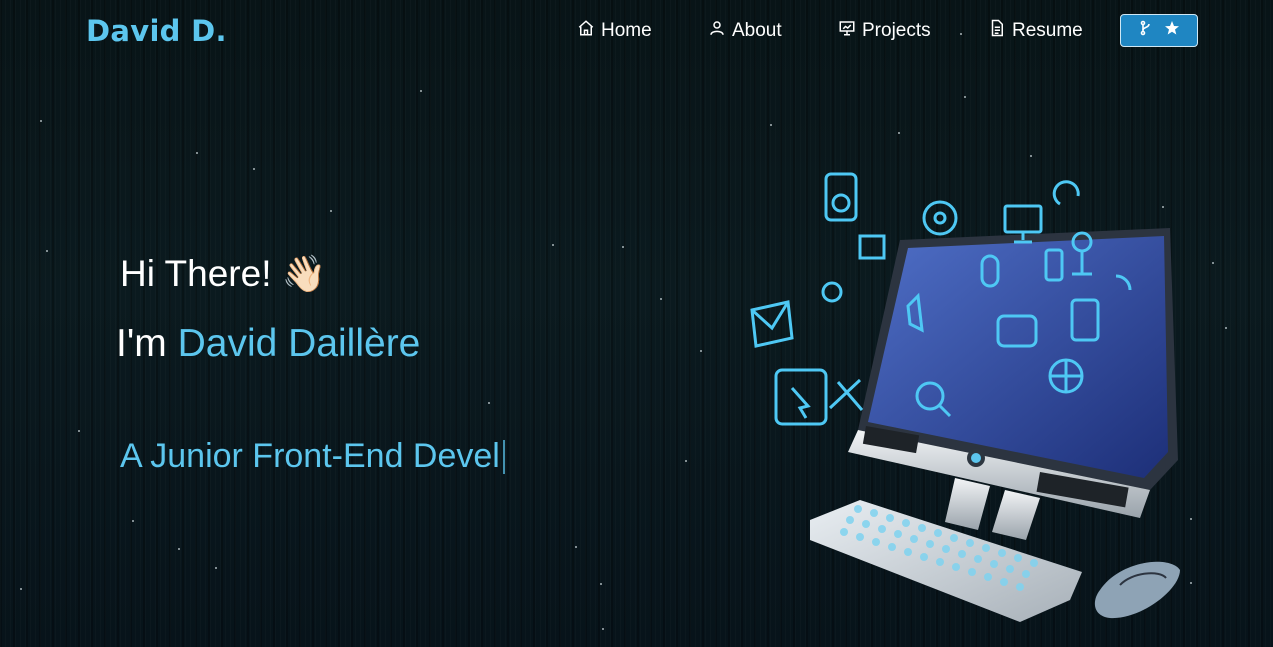 Image resolution: width=1273 pixels, height=647 pixels. I want to click on nav-home: Home, so click(614, 31).